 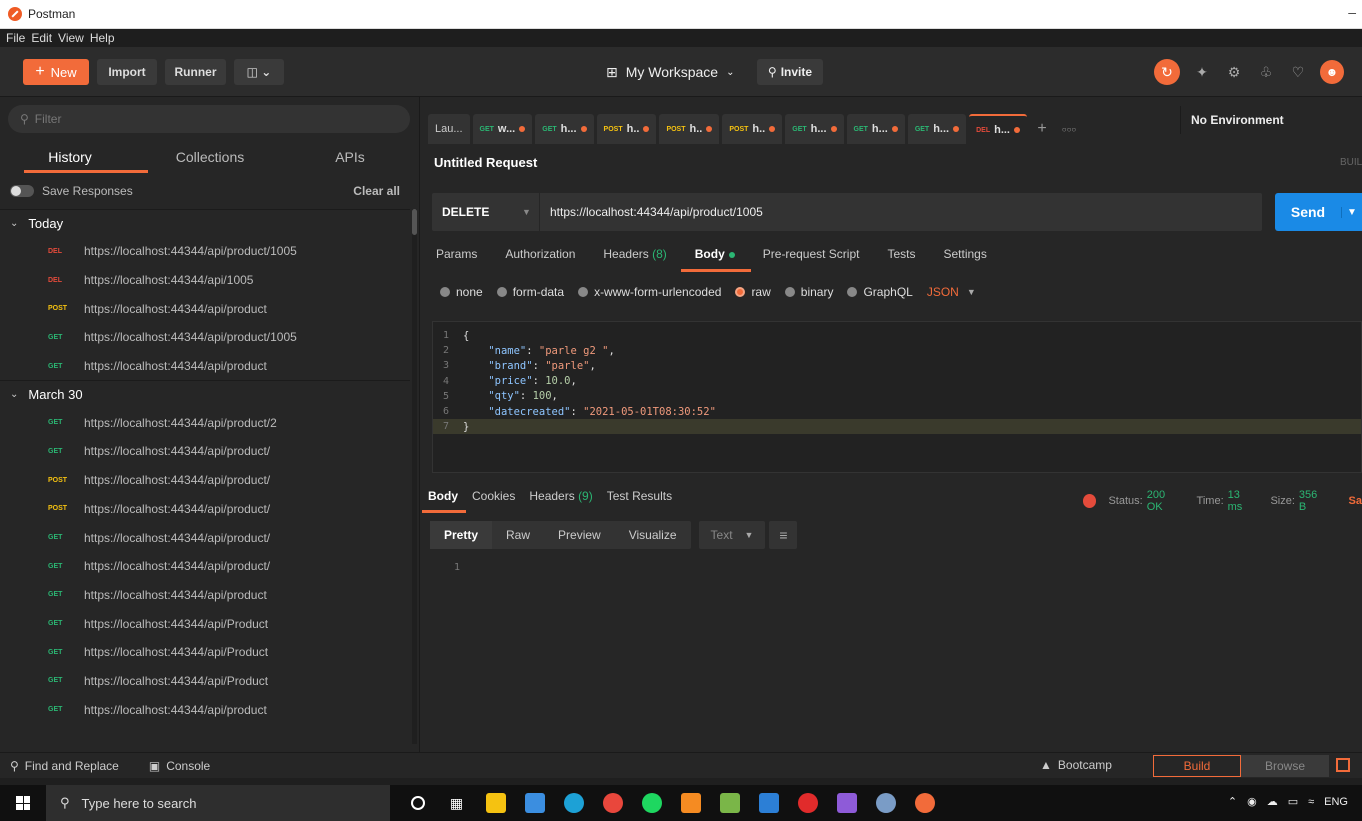 I want to click on chevron-up-icon: ⌃, so click(x=1232, y=801).